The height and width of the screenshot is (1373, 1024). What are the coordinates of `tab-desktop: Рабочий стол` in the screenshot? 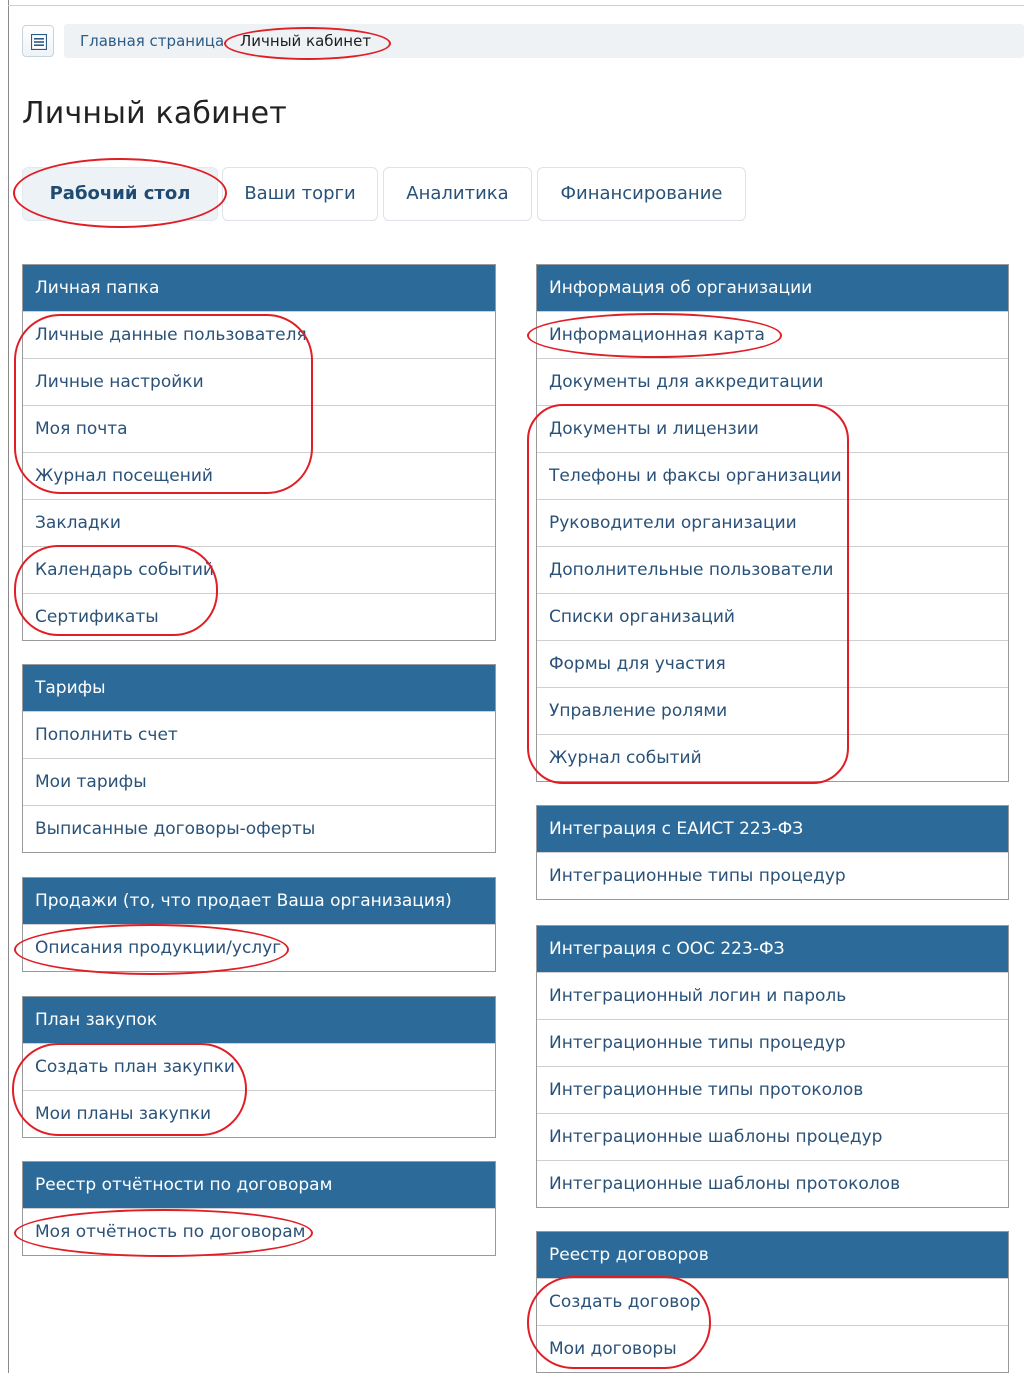 It's located at (120, 194).